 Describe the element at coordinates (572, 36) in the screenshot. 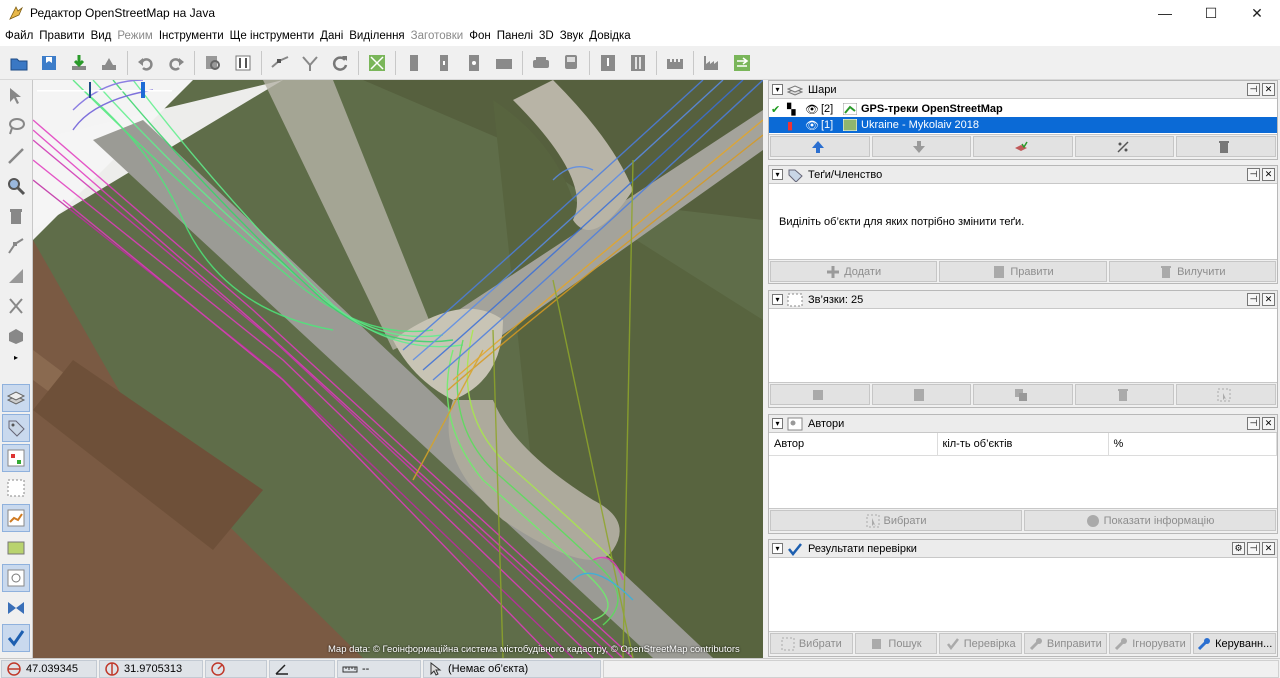

I see `menu-audio: Звук` at that location.